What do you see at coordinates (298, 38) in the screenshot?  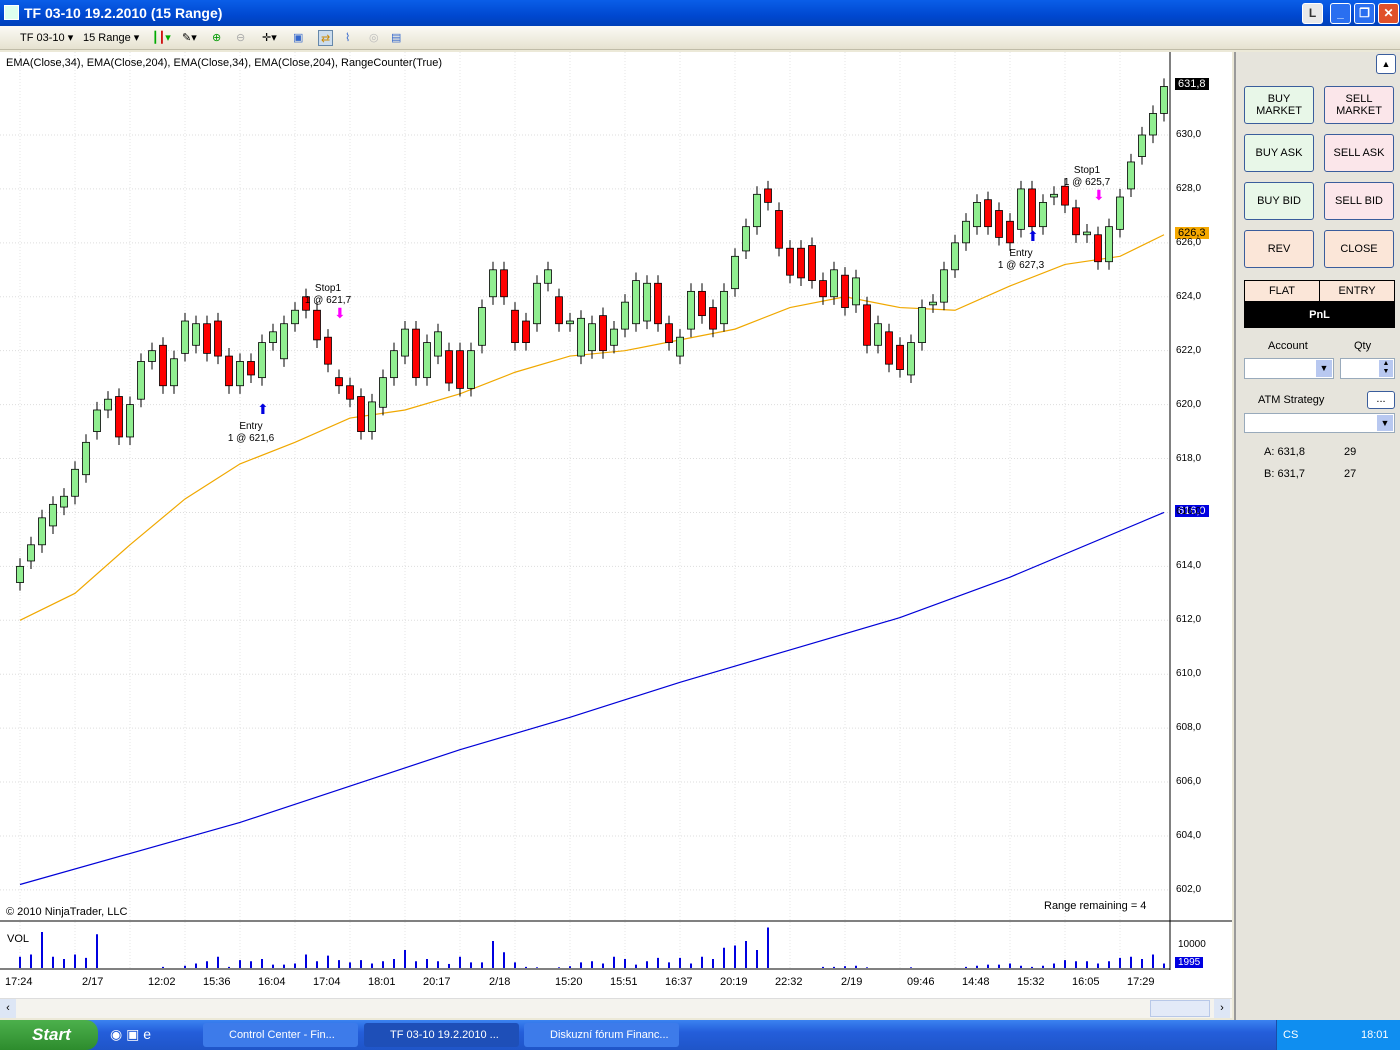 I see `properties-icon: ▣` at bounding box center [298, 38].